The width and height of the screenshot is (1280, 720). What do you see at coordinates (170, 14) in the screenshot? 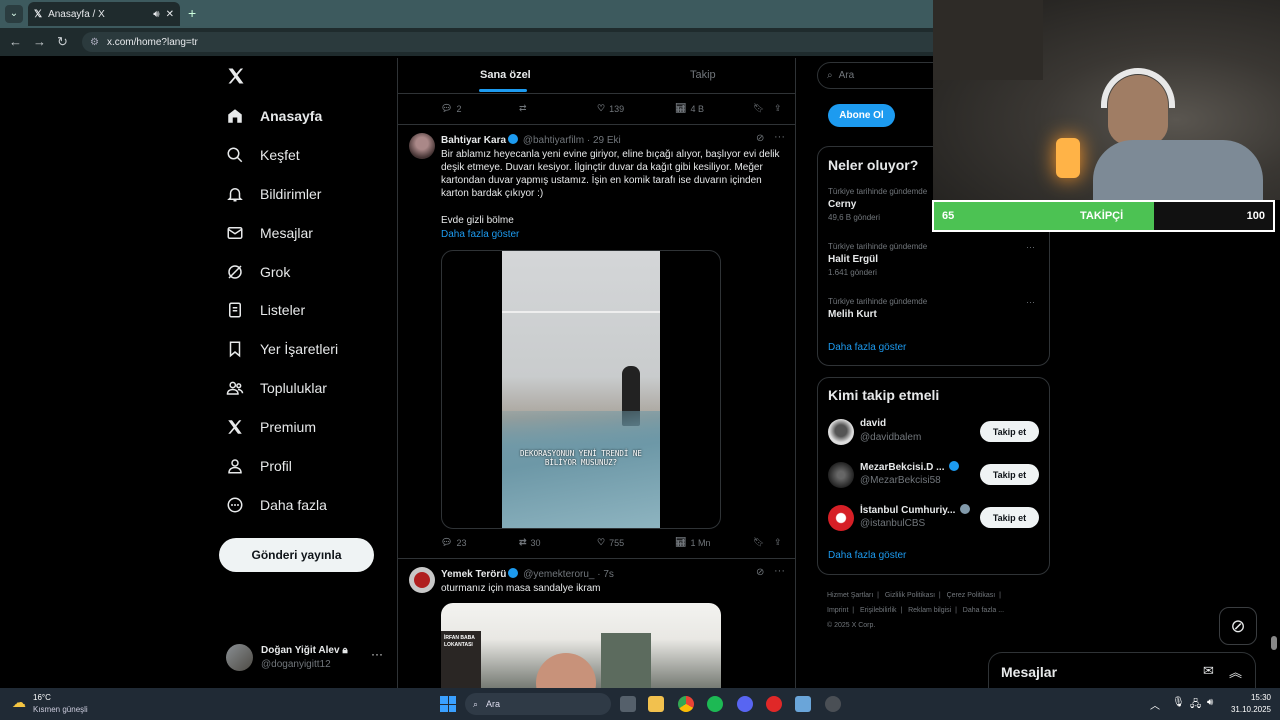
I see `tab-close-icon: ✕` at bounding box center [170, 14].